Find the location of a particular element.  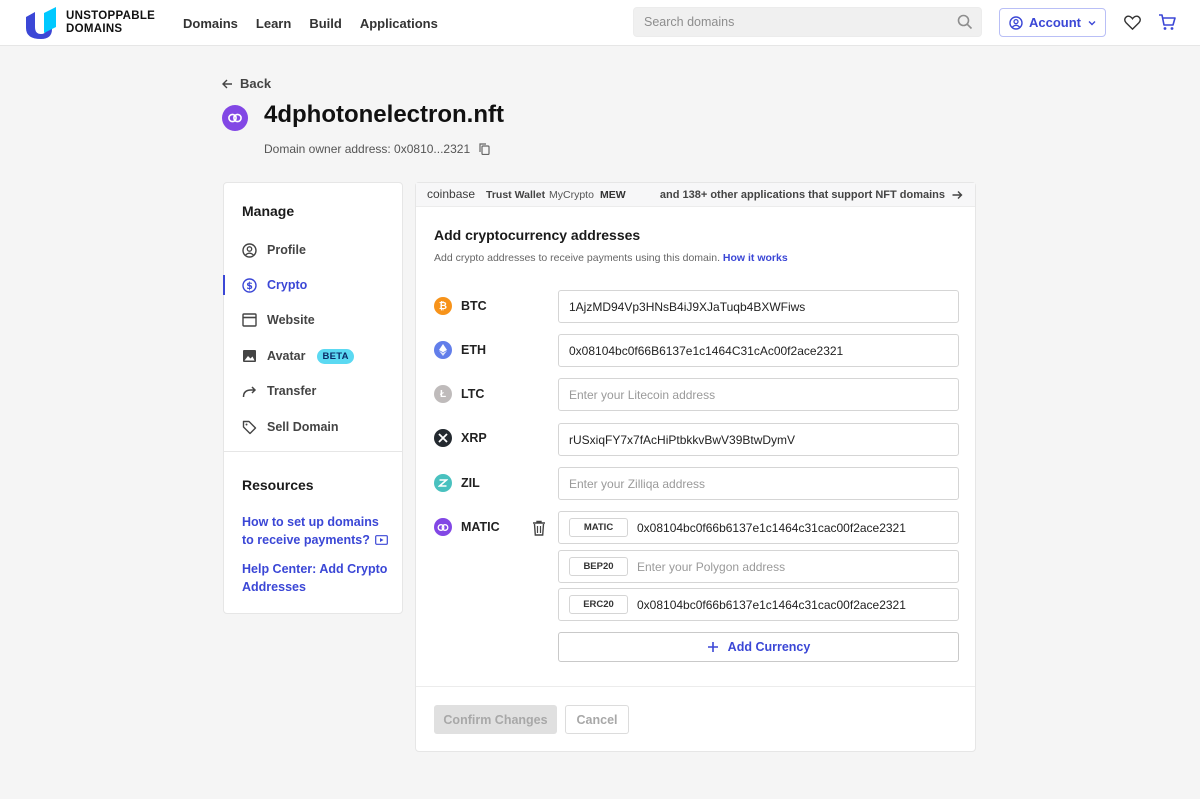

sidebar-item-profile: Profile is located at coordinates (313, 250).